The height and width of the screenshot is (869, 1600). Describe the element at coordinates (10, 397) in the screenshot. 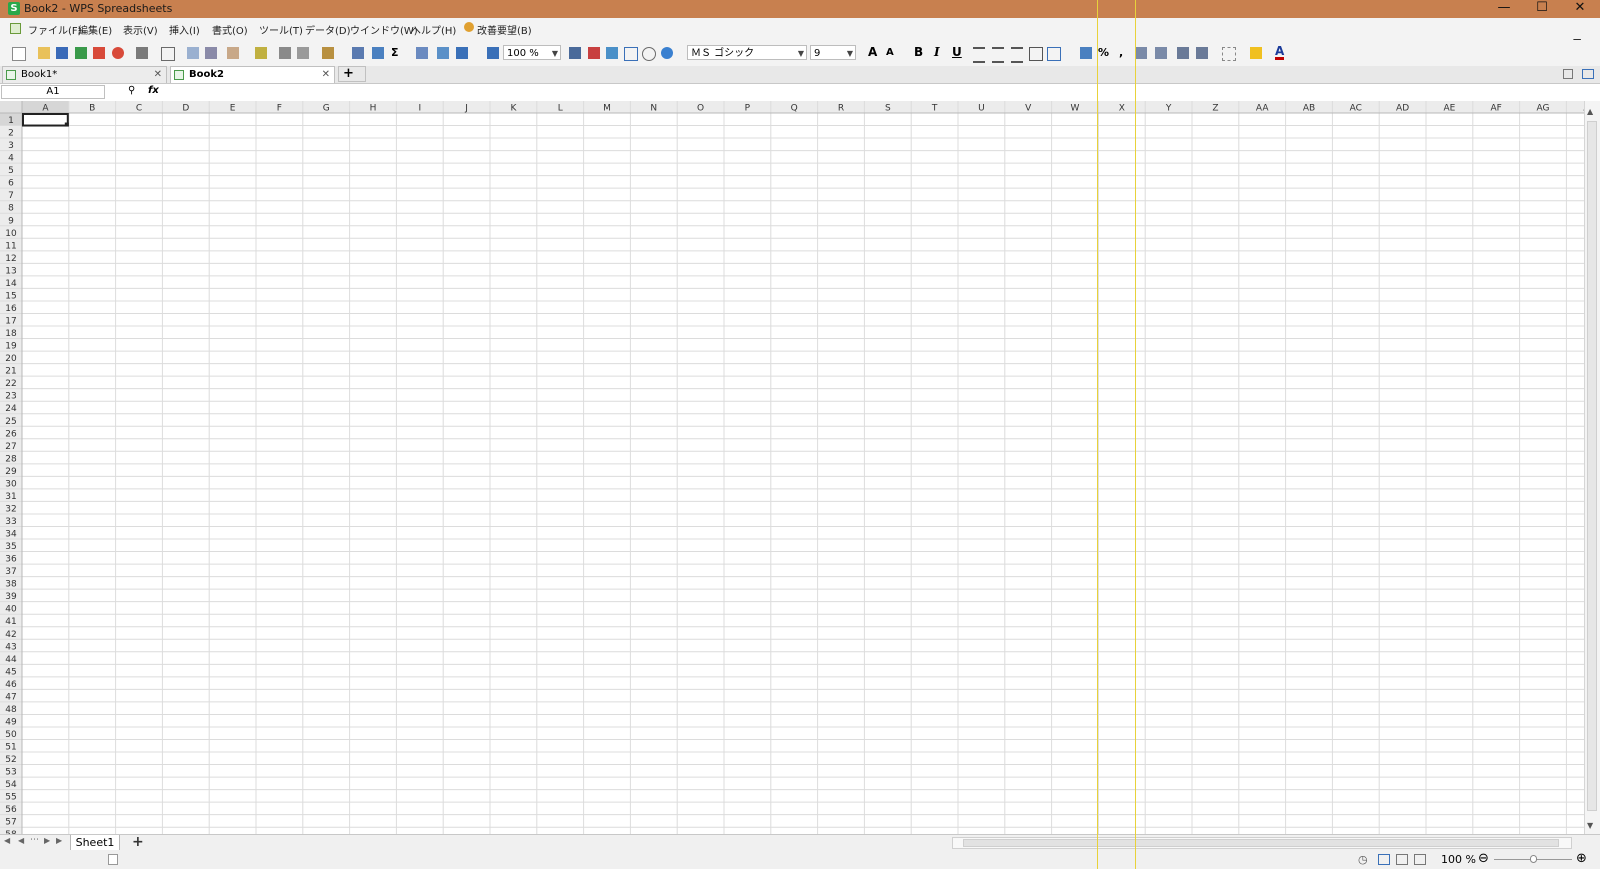

I see `row-header-23: 23` at that location.